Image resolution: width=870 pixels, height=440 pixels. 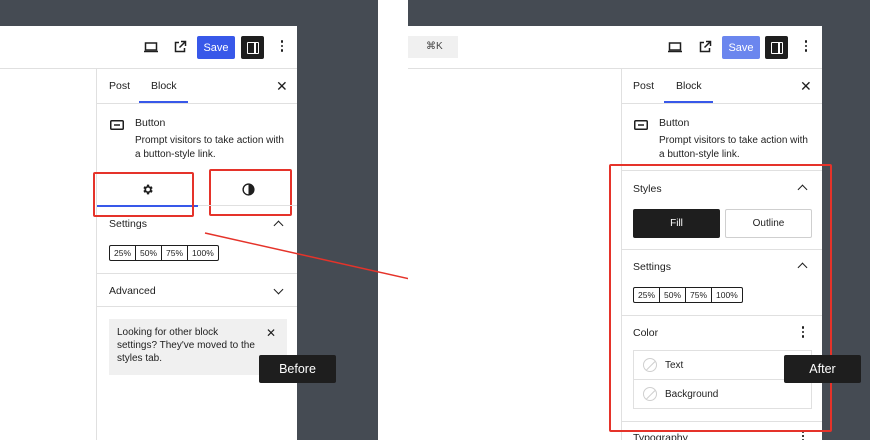 What do you see at coordinates (741, 47) in the screenshot?
I see `save-button-after: Save` at bounding box center [741, 47].